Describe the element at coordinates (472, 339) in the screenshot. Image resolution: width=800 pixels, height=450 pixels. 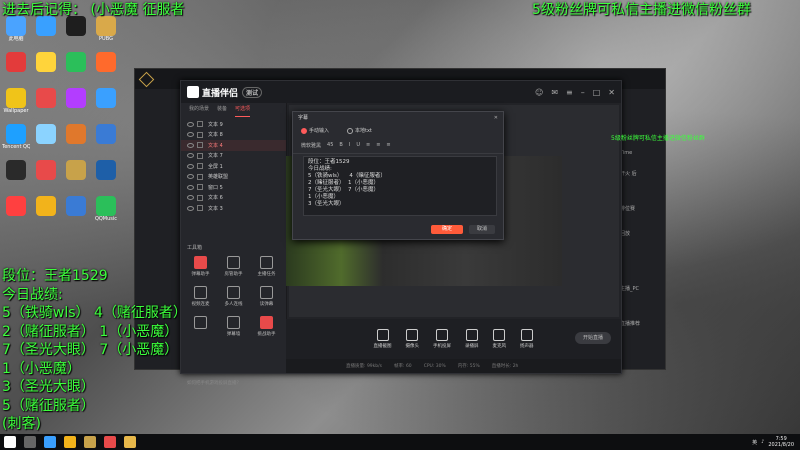
I see `toolbar-button: 录播屏` at that location.